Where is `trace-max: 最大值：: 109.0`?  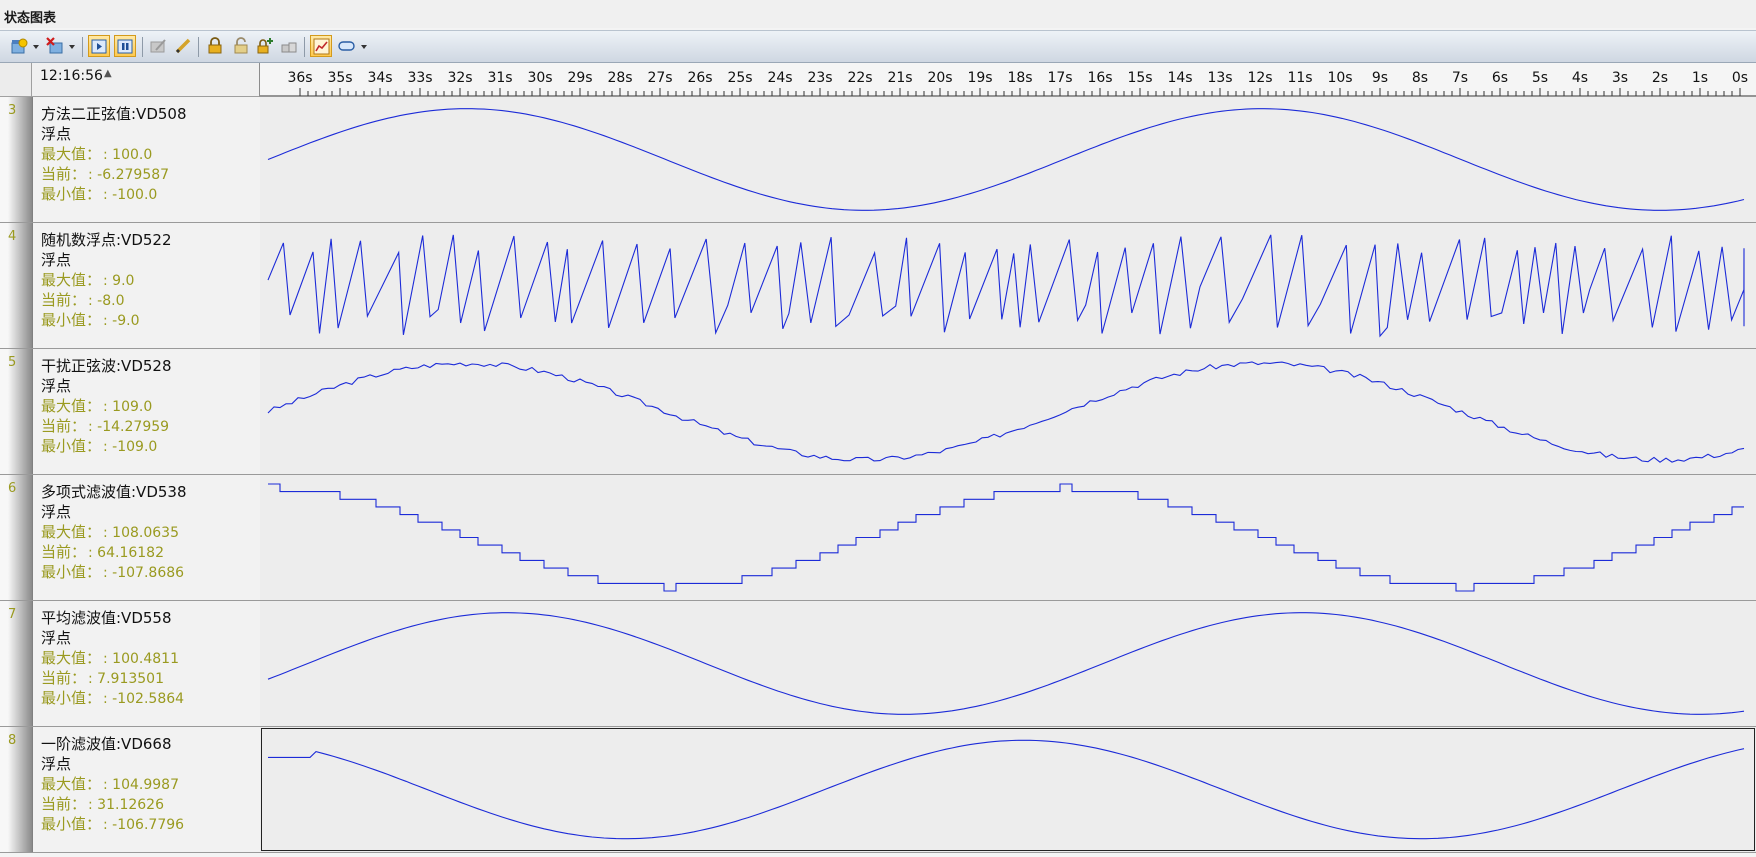 trace-max: 最大值：: 109.0 is located at coordinates (96, 405).